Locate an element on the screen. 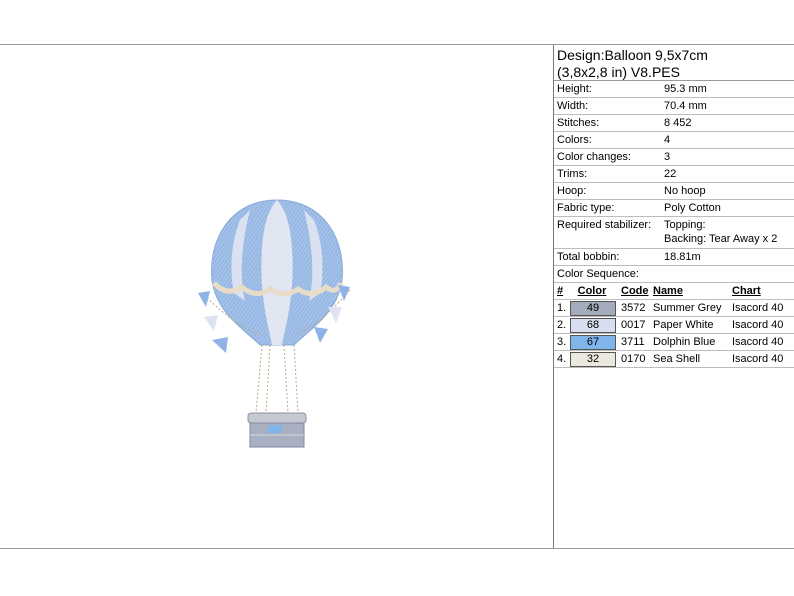 The height and width of the screenshot is (596, 794). spec-value: Poly Cotton is located at coordinates (692, 208).